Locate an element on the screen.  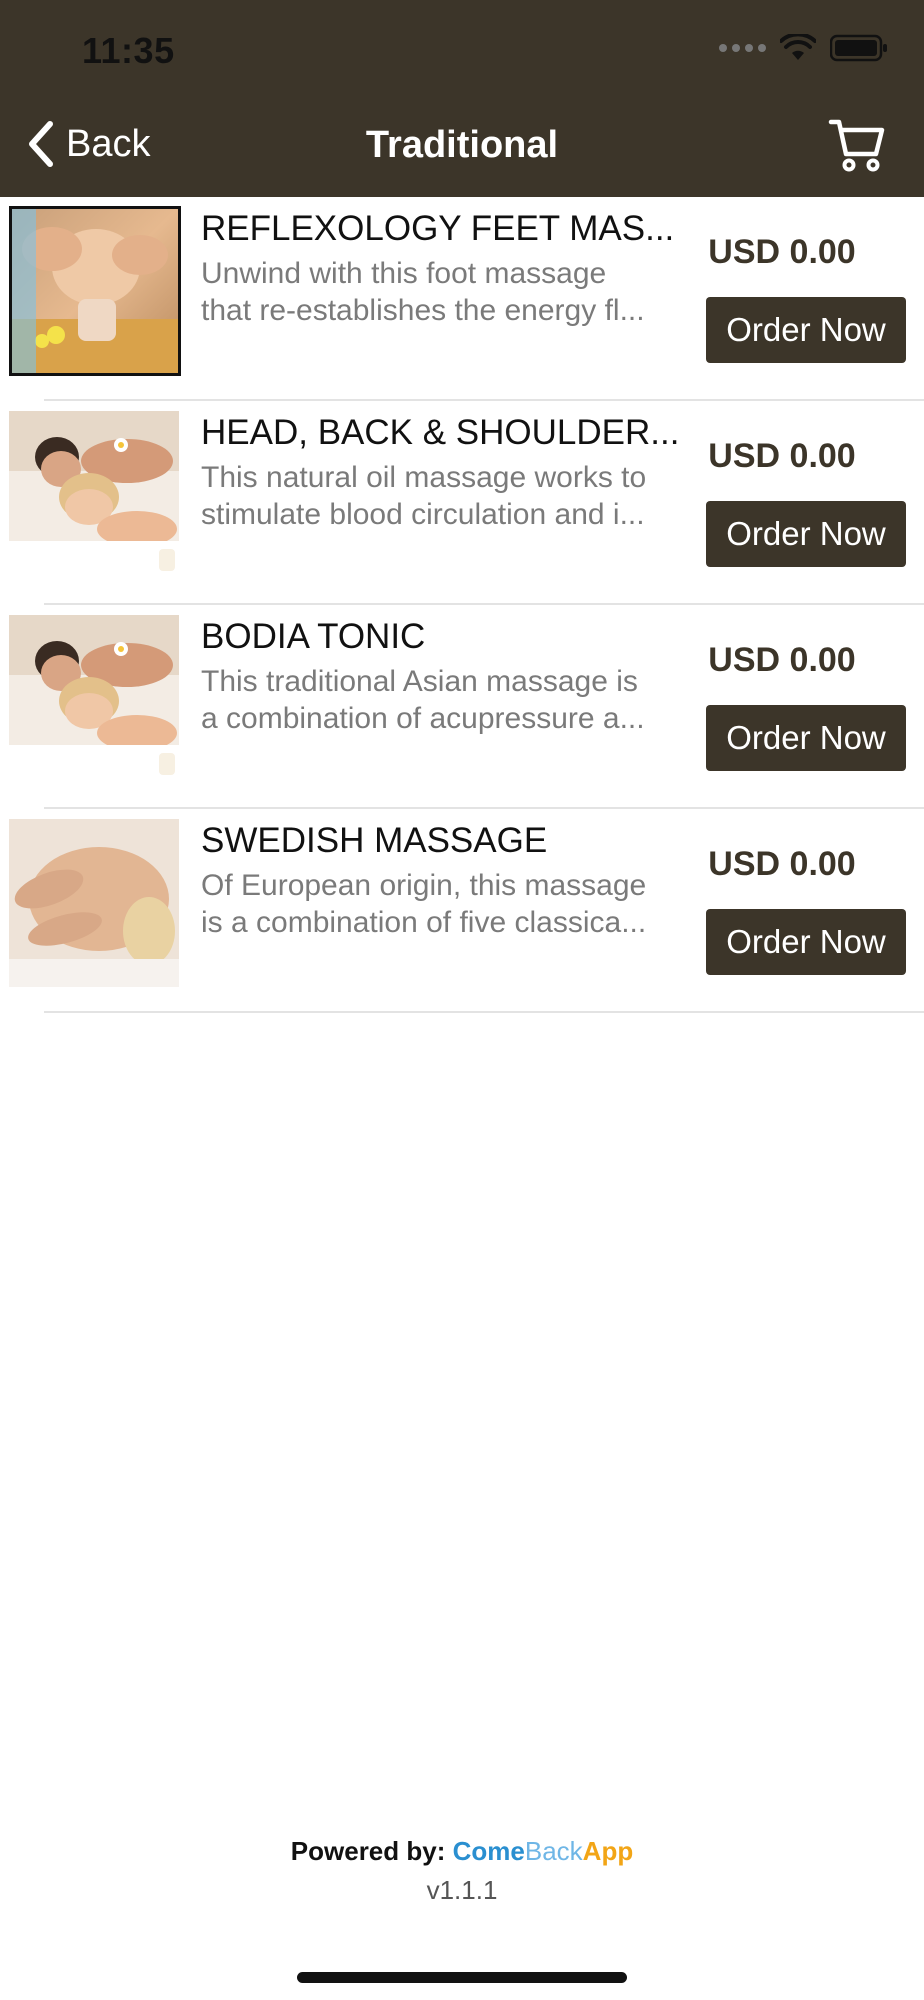
battery-icon is located at coordinates (858, 48).